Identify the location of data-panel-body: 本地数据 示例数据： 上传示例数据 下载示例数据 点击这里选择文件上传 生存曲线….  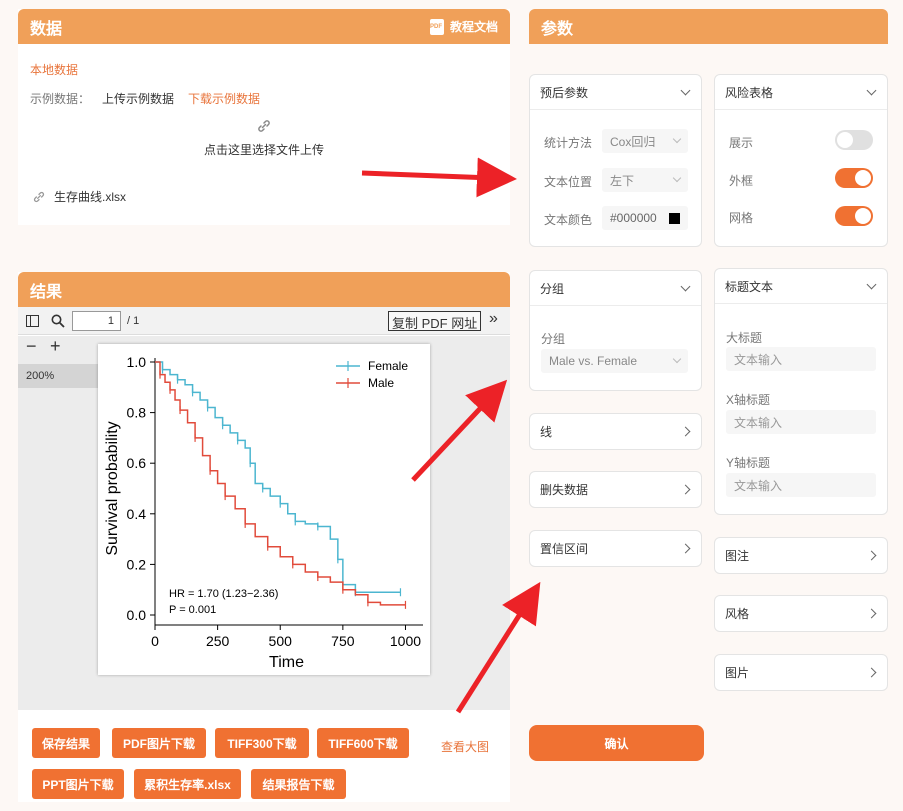
(264, 134).